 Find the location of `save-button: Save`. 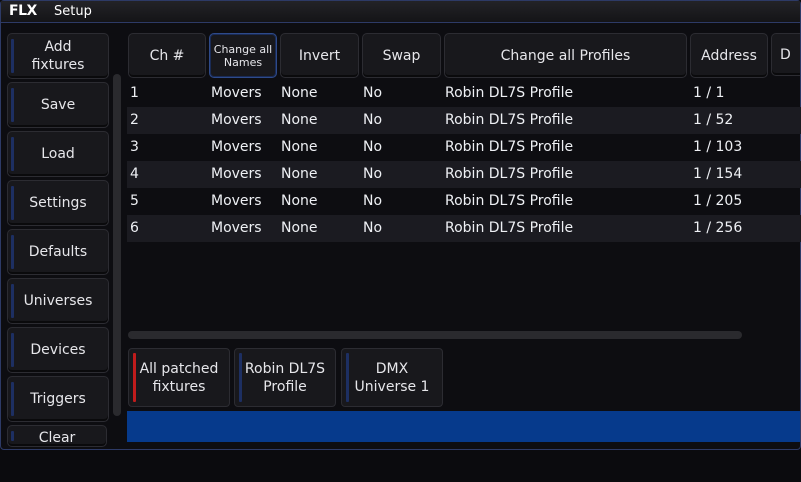

save-button: Save is located at coordinates (58, 105).